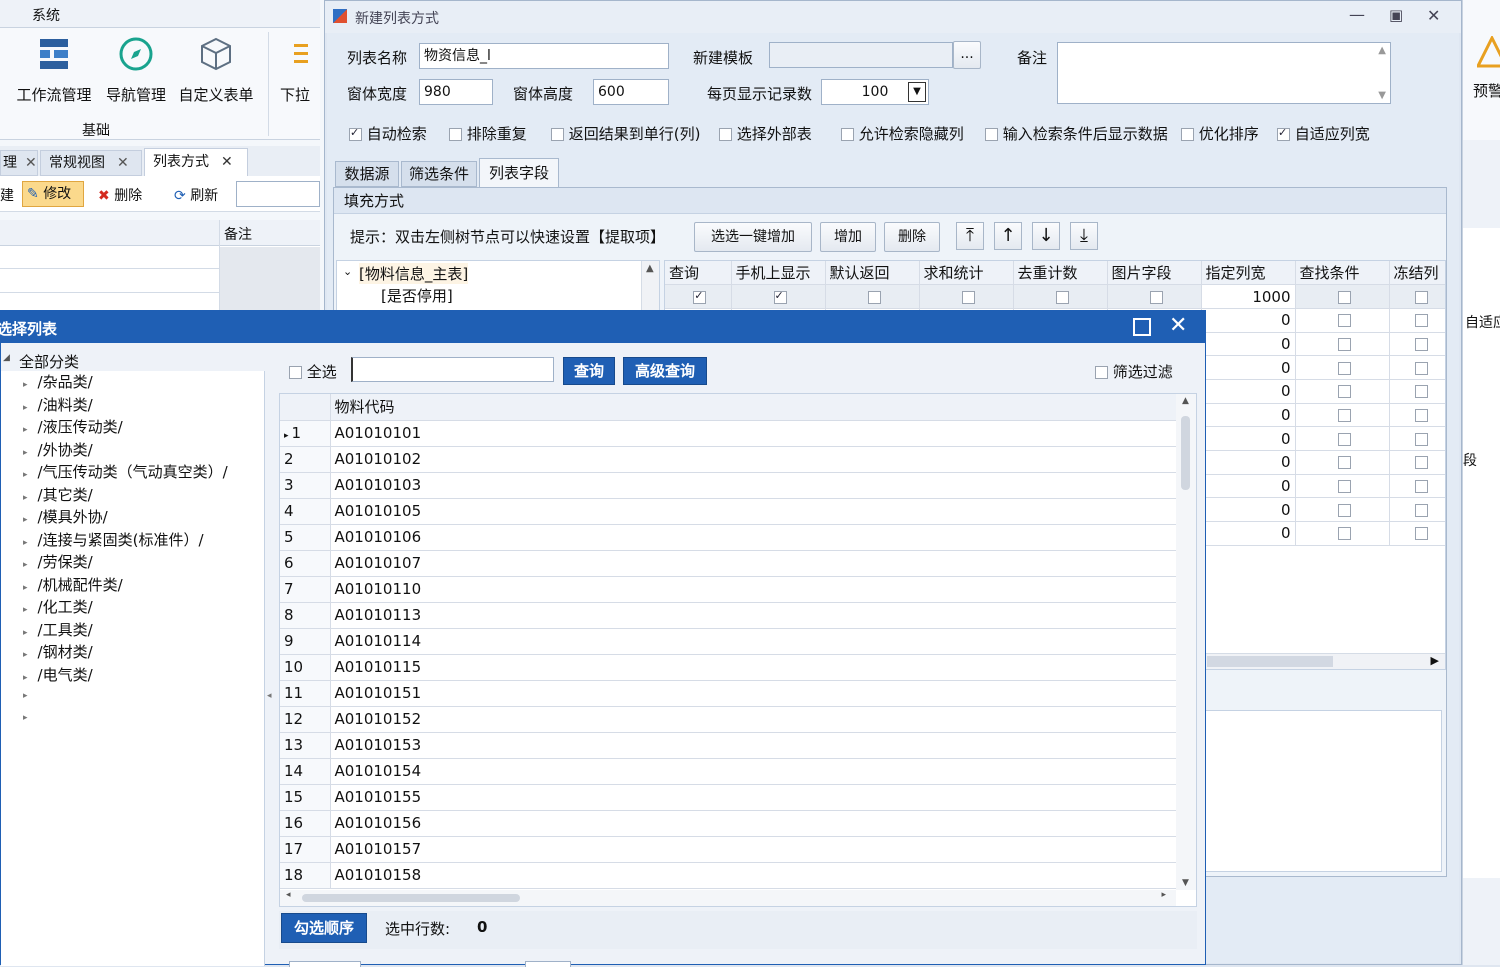 This screenshot has width=1500, height=967. Describe the element at coordinates (753, 459) in the screenshot. I see `material-code-cell: A01010102` at that location.